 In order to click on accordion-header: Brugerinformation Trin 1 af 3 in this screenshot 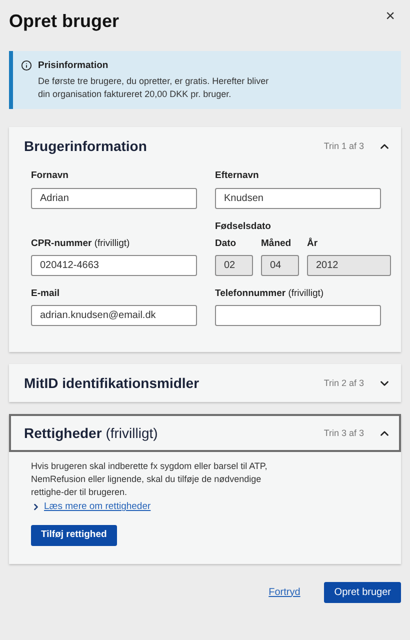, I will do `click(205, 146)`.